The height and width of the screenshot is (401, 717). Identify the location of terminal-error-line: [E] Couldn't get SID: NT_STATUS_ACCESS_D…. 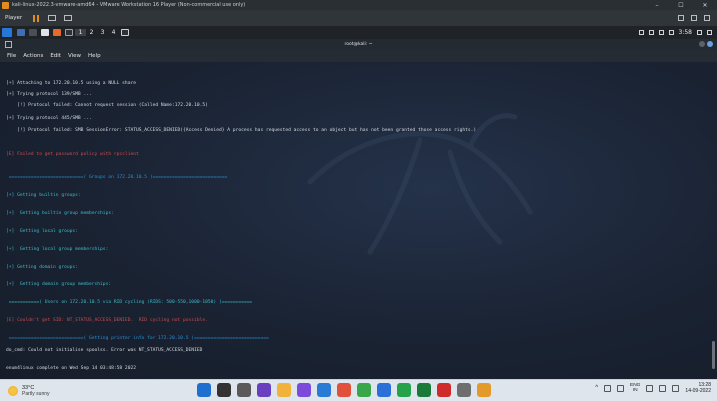
(107, 320).